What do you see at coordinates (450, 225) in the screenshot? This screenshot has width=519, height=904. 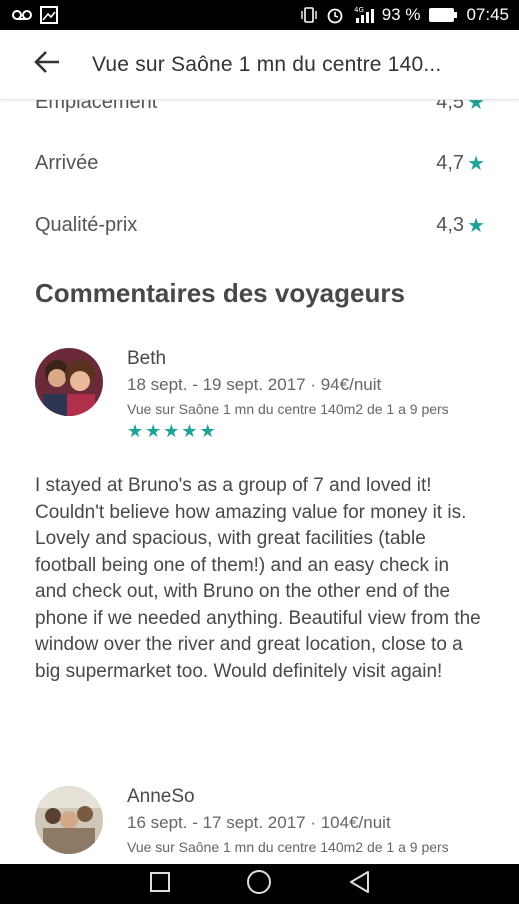 I see `rating-value: 4,3` at bounding box center [450, 225].